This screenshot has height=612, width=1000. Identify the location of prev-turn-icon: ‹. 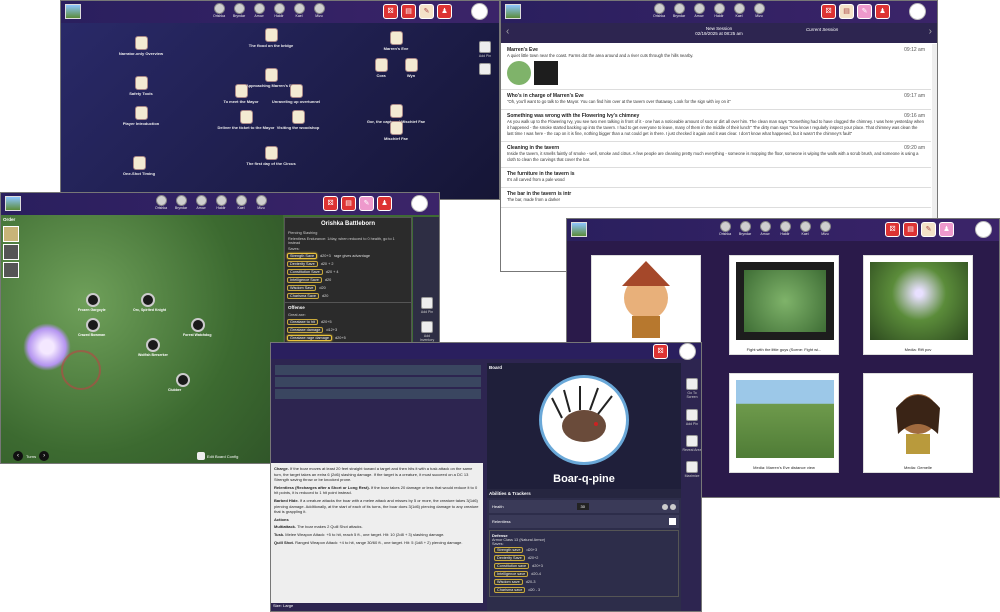
(18, 456).